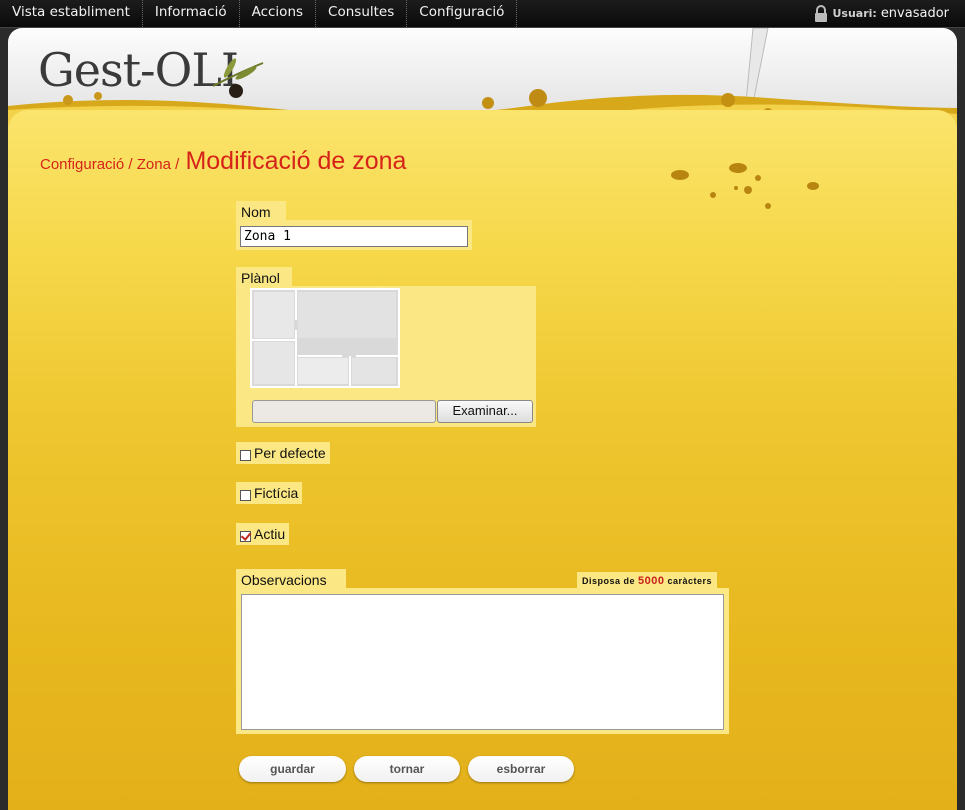 This screenshot has height=810, width=965. Describe the element at coordinates (154, 164) in the screenshot. I see `breadcrumb-link-zona: Zona` at that location.